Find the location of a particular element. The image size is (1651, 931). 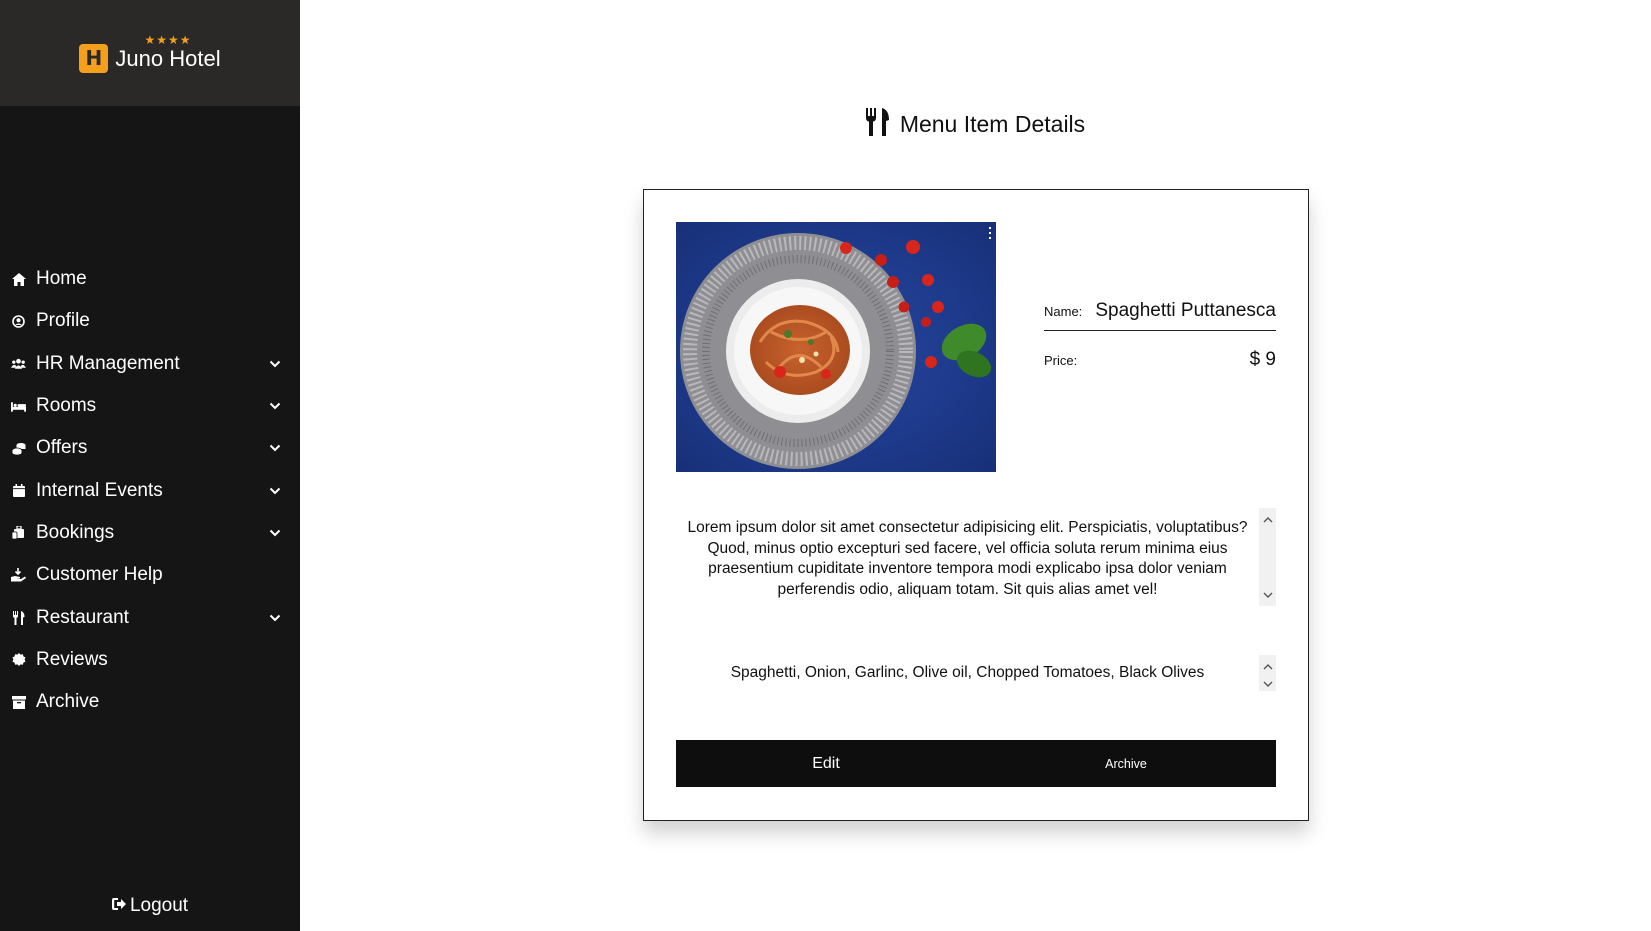

sidebar-item-label: Rooms is located at coordinates (66, 406).